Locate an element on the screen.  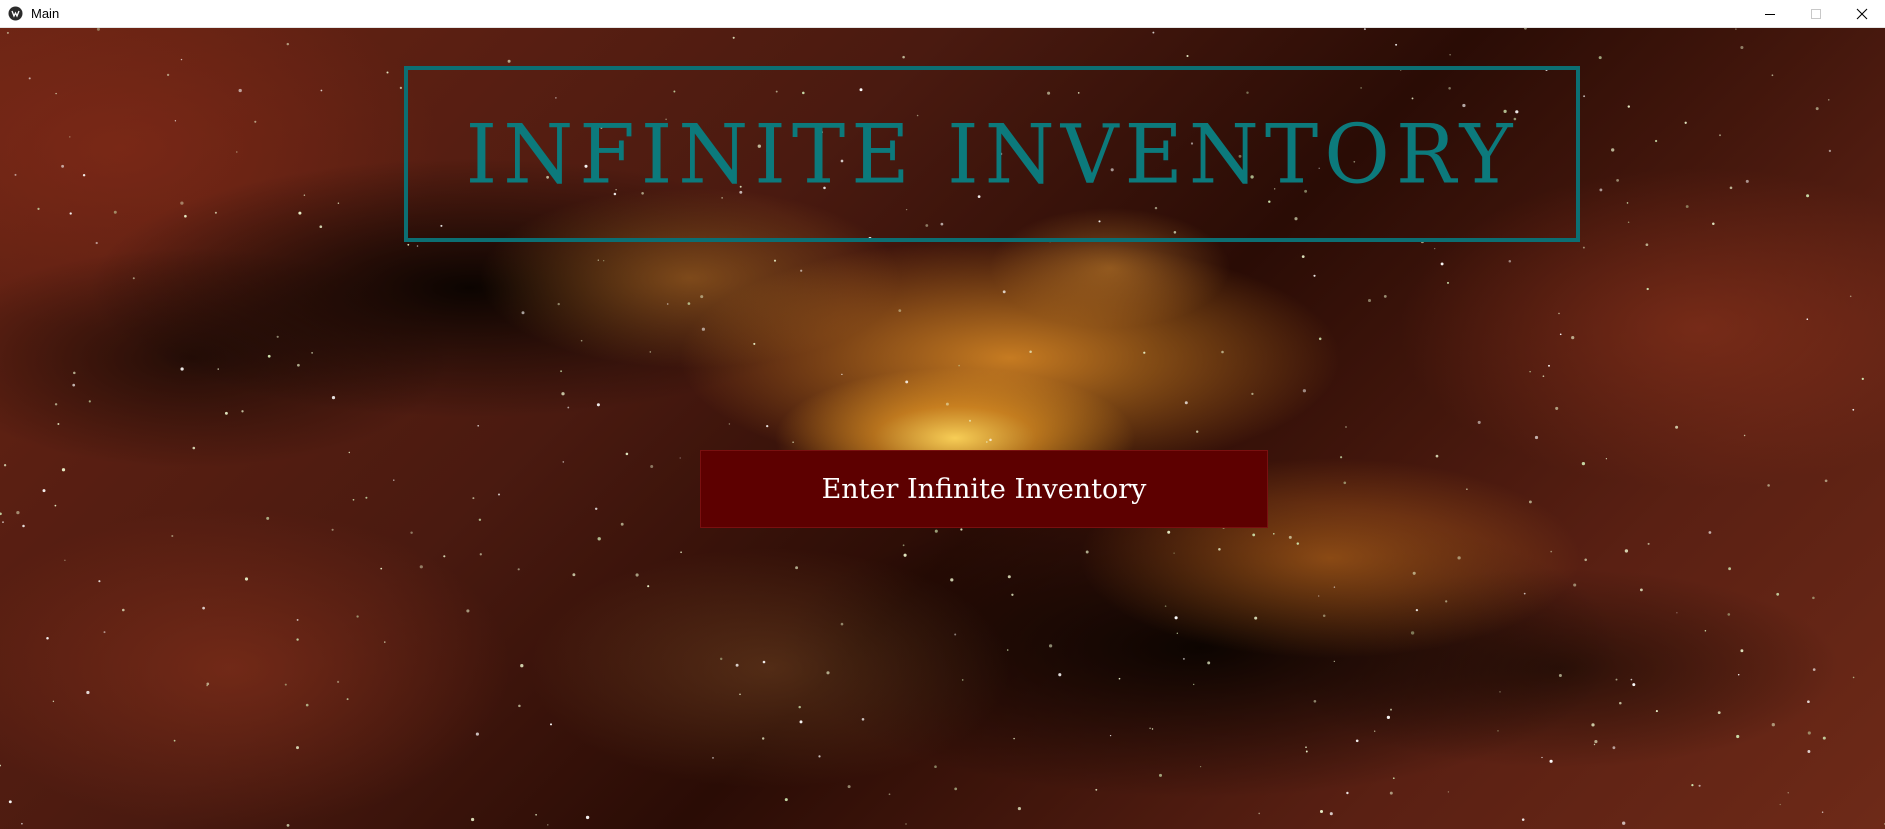
page-title: INFINITE INVENTORY is located at coordinates (992, 154).